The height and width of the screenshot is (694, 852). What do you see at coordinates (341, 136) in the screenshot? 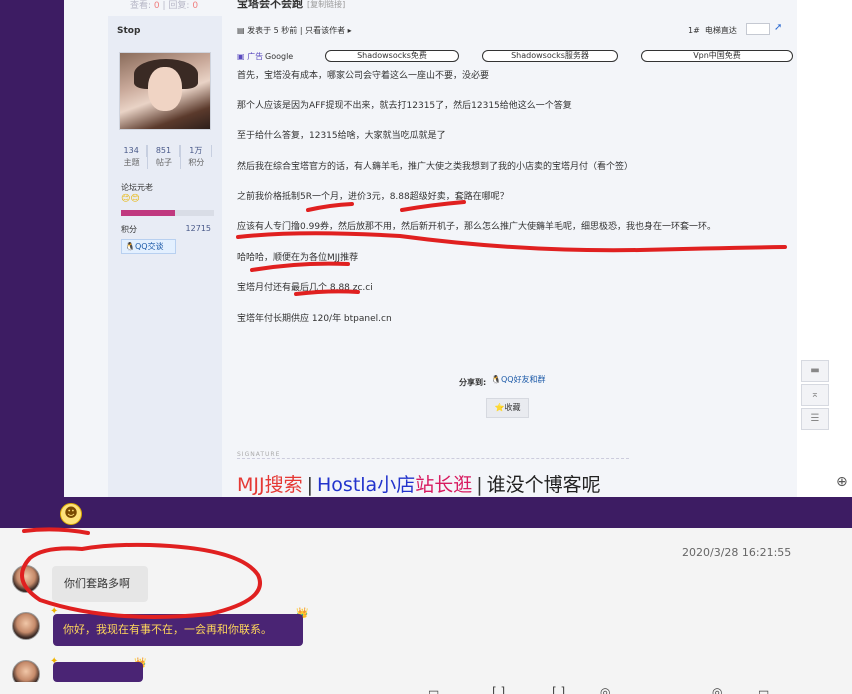
I see `post-paragraph: 至于给什么答复，12315给啥，大家就当吃瓜就是了` at bounding box center [341, 136].